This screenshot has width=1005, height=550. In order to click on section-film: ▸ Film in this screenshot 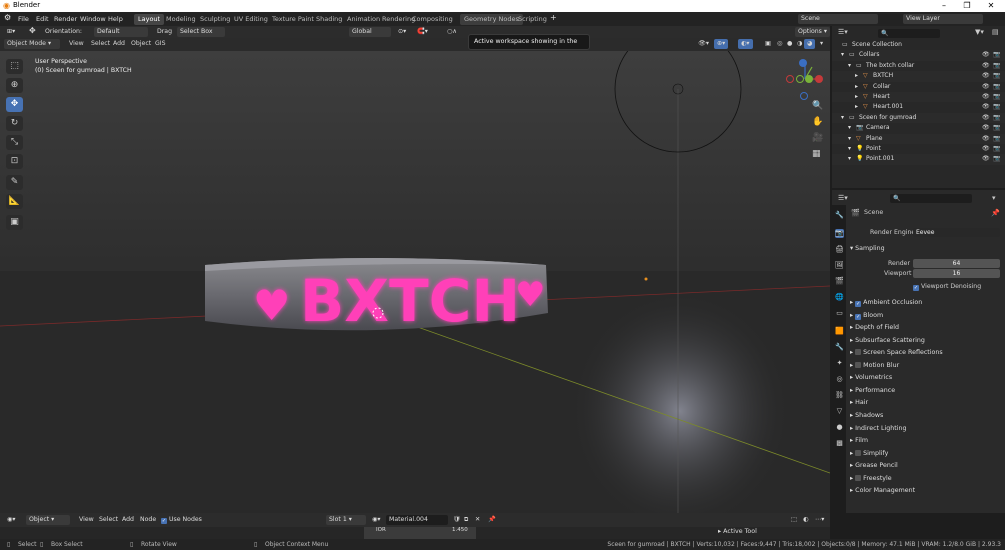, I will do `click(926, 441)`.